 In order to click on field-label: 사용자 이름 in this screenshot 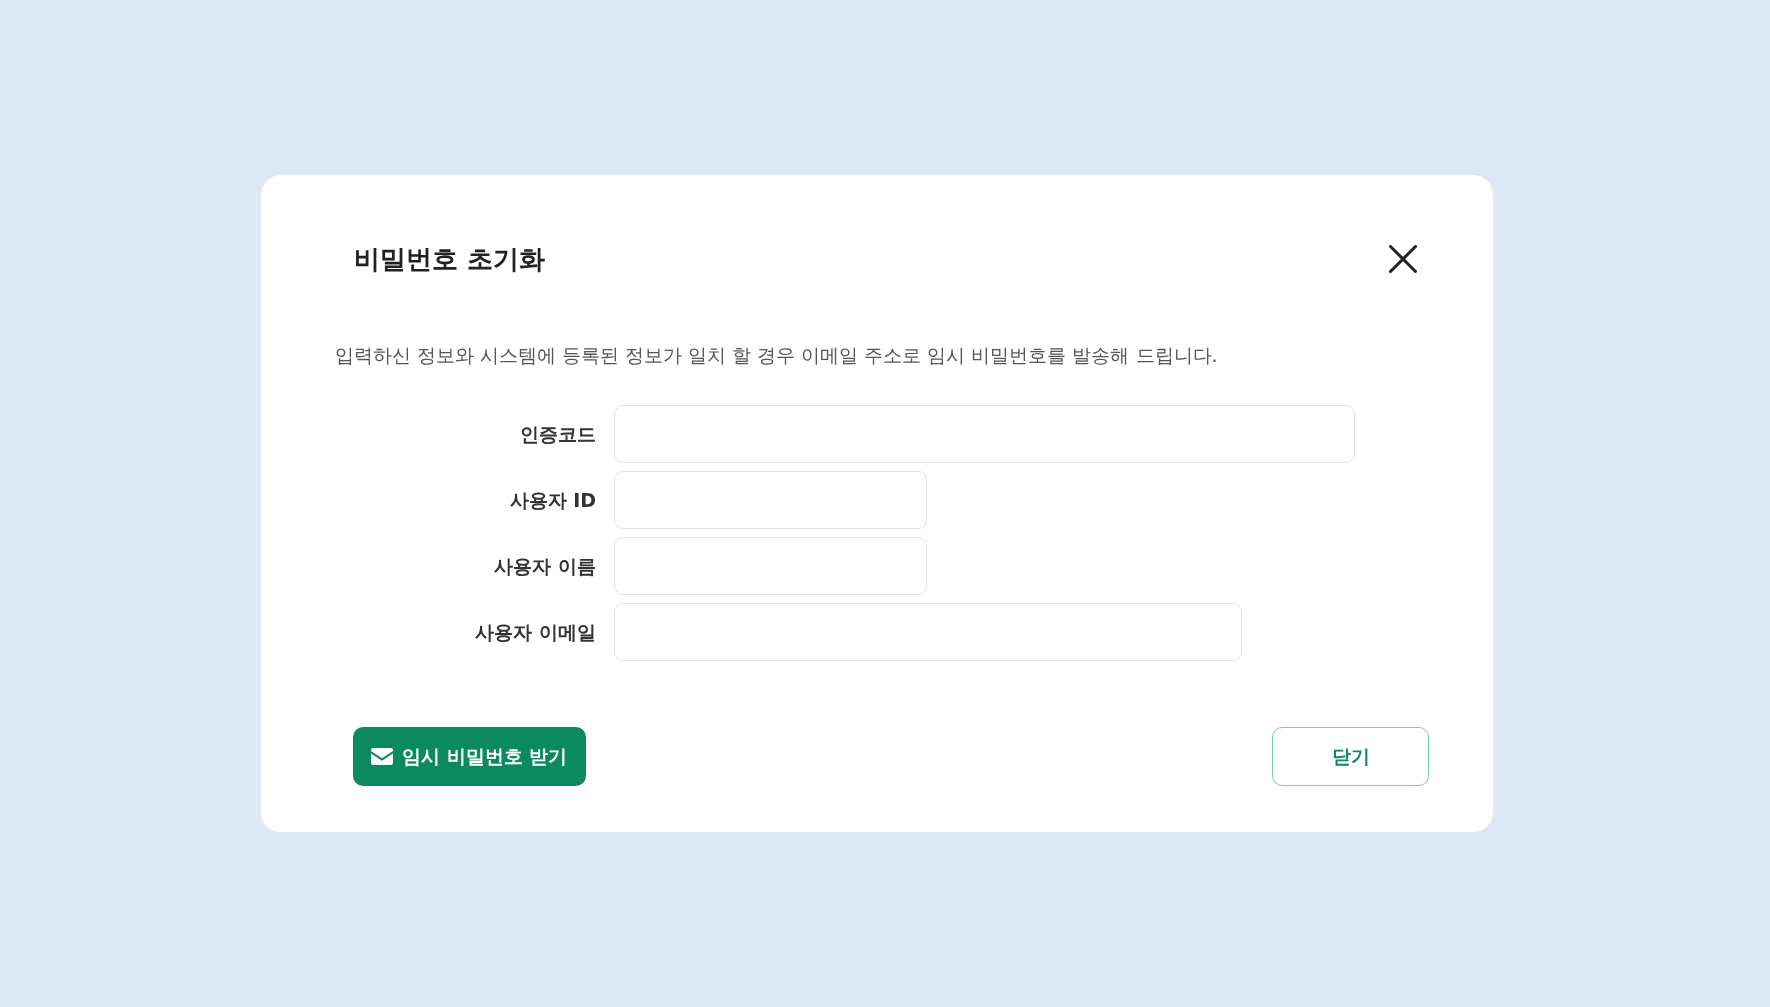, I will do `click(545, 566)`.